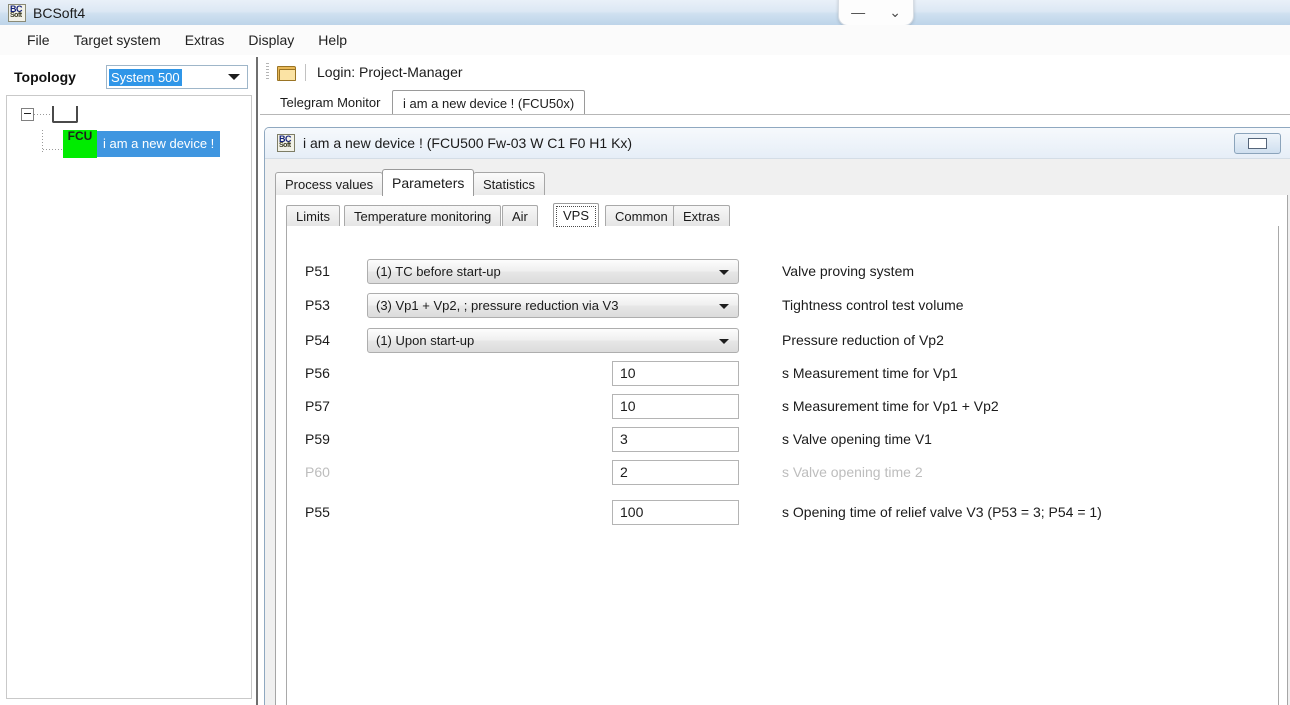  Describe the element at coordinates (632, 512) in the screenshot. I see `parameter-input-value: 100` at that location.